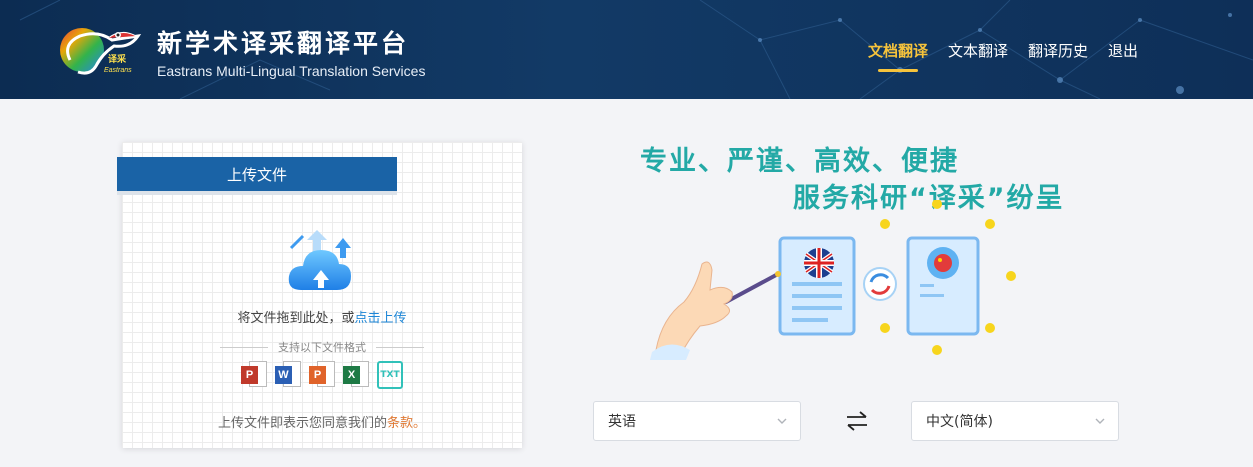 Image resolution: width=1253 pixels, height=467 pixels. I want to click on swap-languages-icon, so click(857, 421).